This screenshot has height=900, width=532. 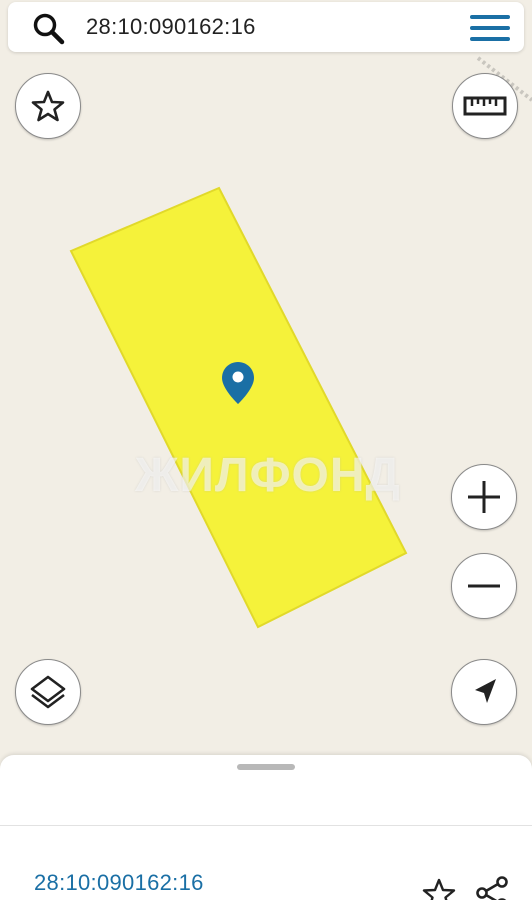 I want to click on menu-icon, so click(x=492, y=29).